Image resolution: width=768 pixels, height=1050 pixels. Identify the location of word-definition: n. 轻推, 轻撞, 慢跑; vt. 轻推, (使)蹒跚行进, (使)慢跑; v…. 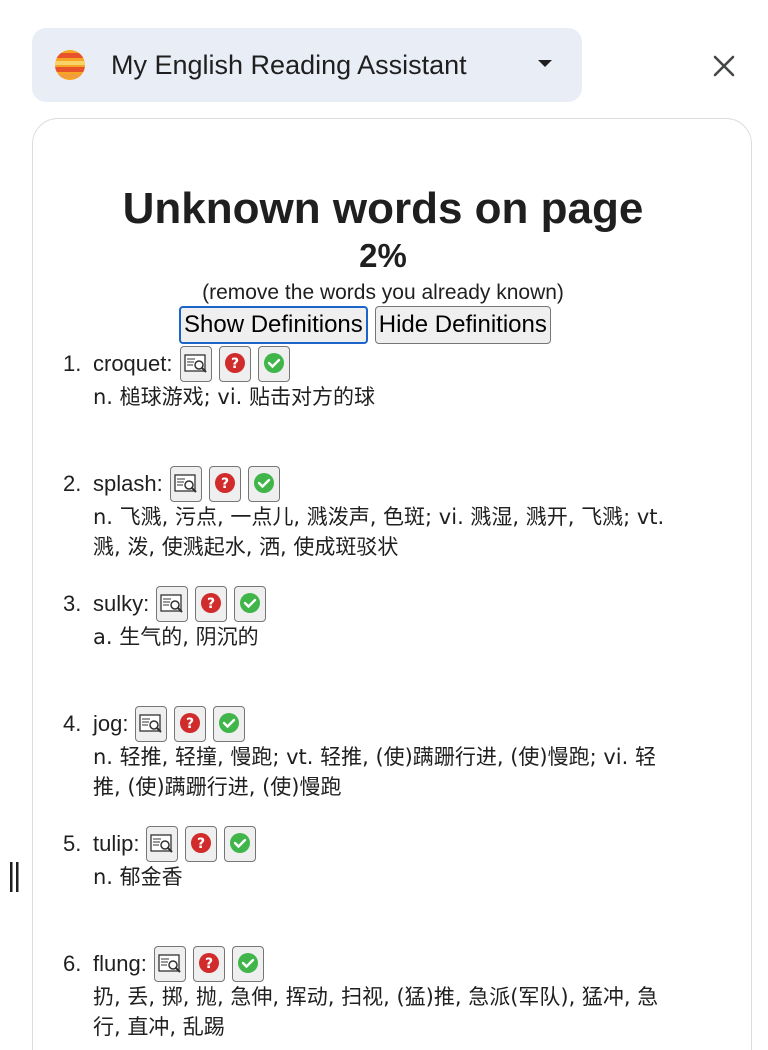
(374, 772).